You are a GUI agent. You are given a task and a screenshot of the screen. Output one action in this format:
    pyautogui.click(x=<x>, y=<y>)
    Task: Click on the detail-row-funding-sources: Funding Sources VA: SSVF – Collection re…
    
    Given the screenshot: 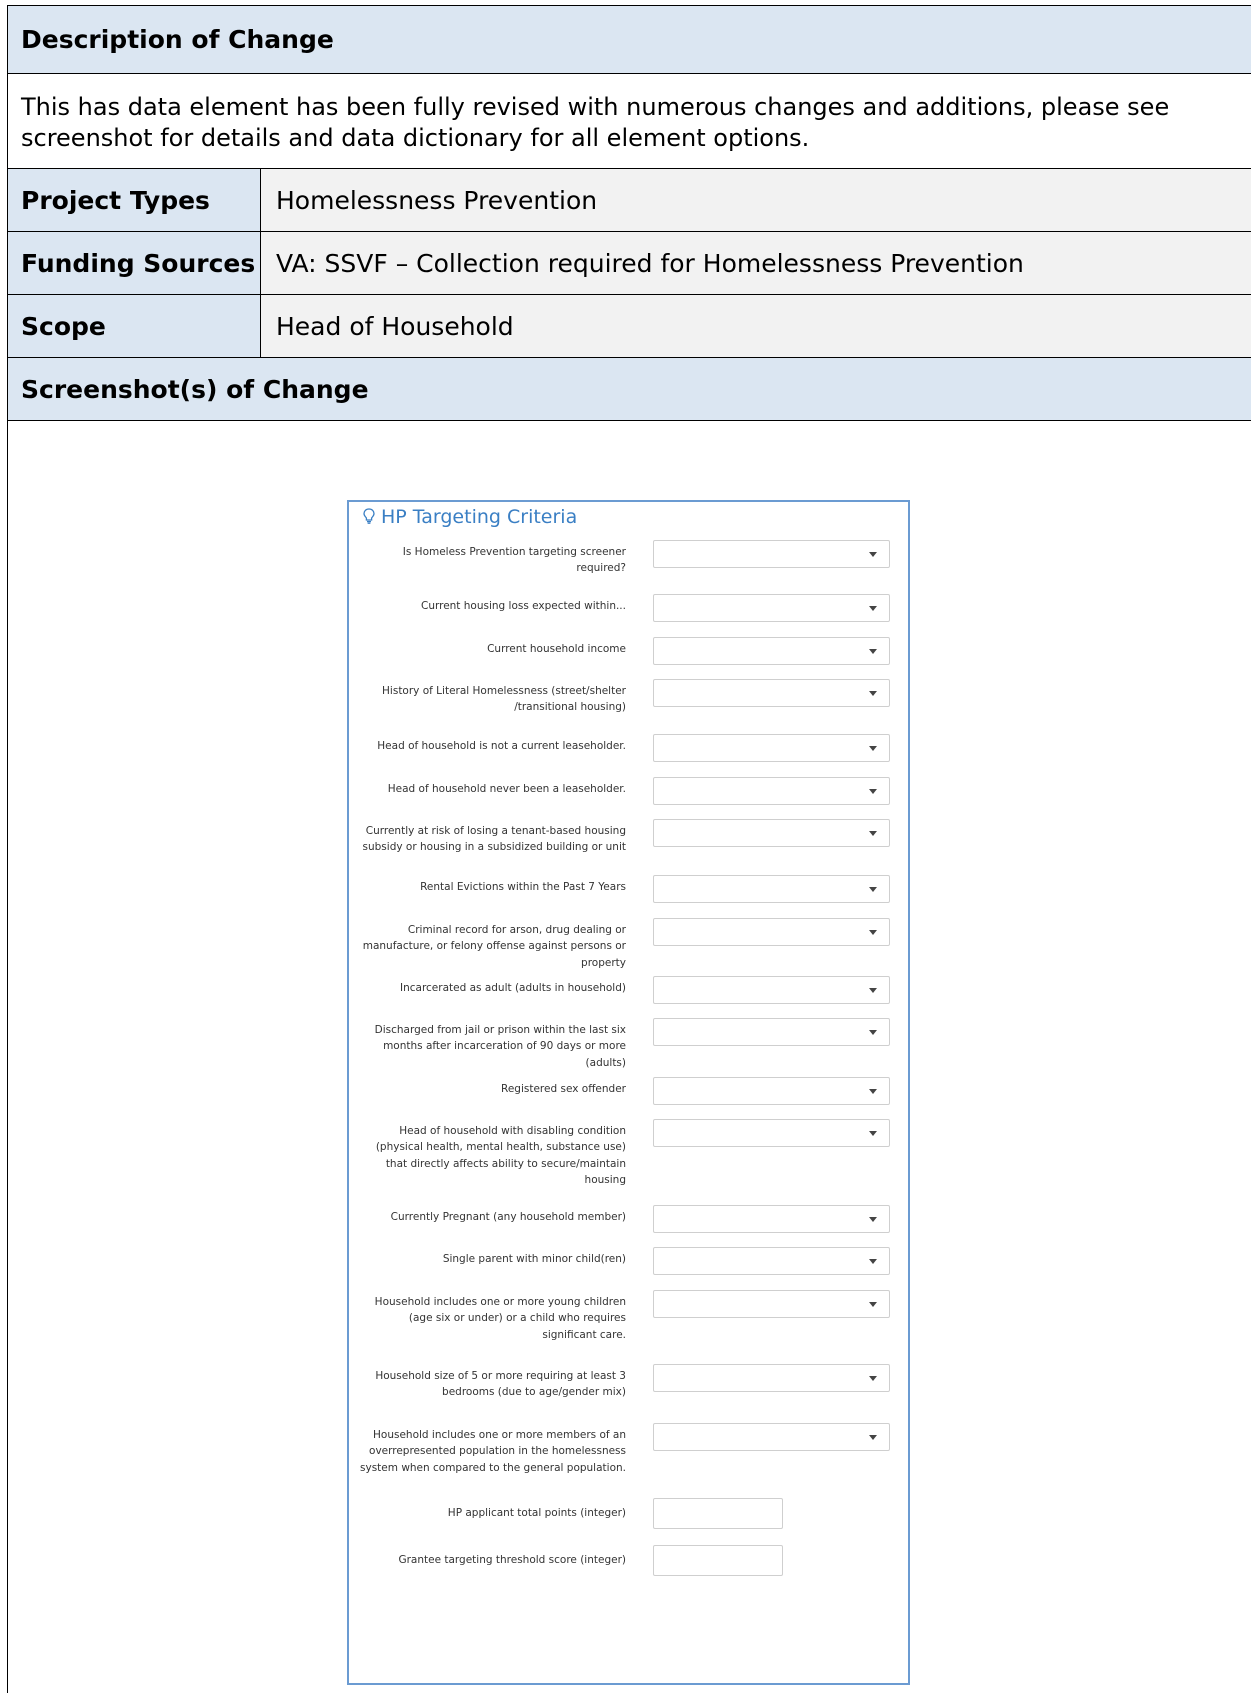 What is the action you would take?
    pyautogui.click(x=629, y=263)
    